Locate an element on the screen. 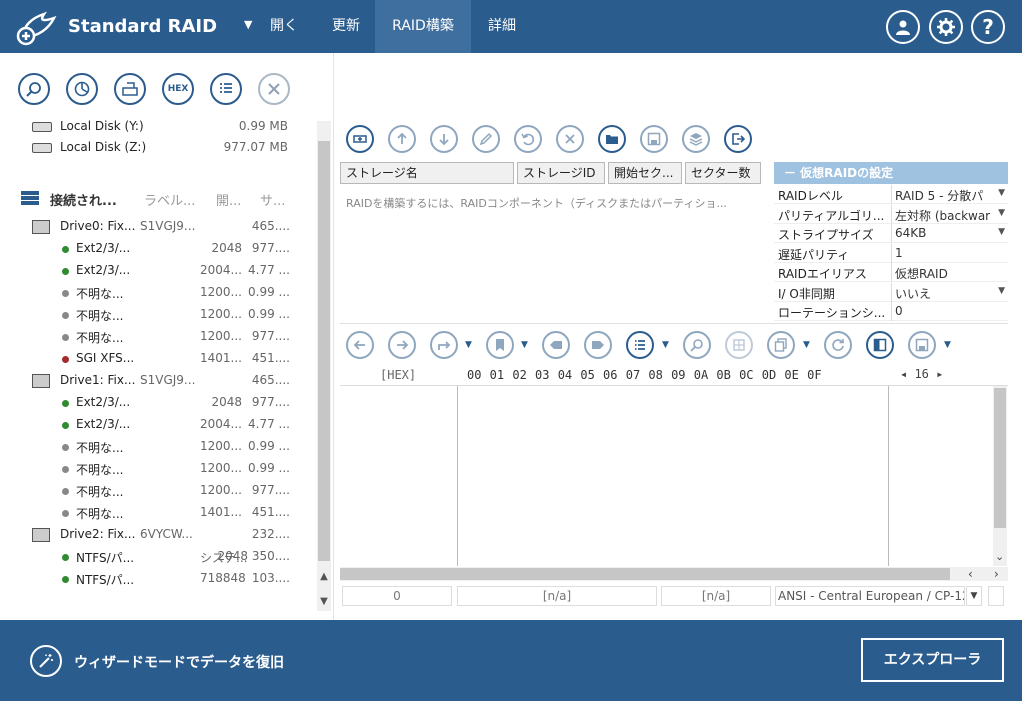 This screenshot has width=1022, height=701. scan-button is located at coordinates (82, 89).